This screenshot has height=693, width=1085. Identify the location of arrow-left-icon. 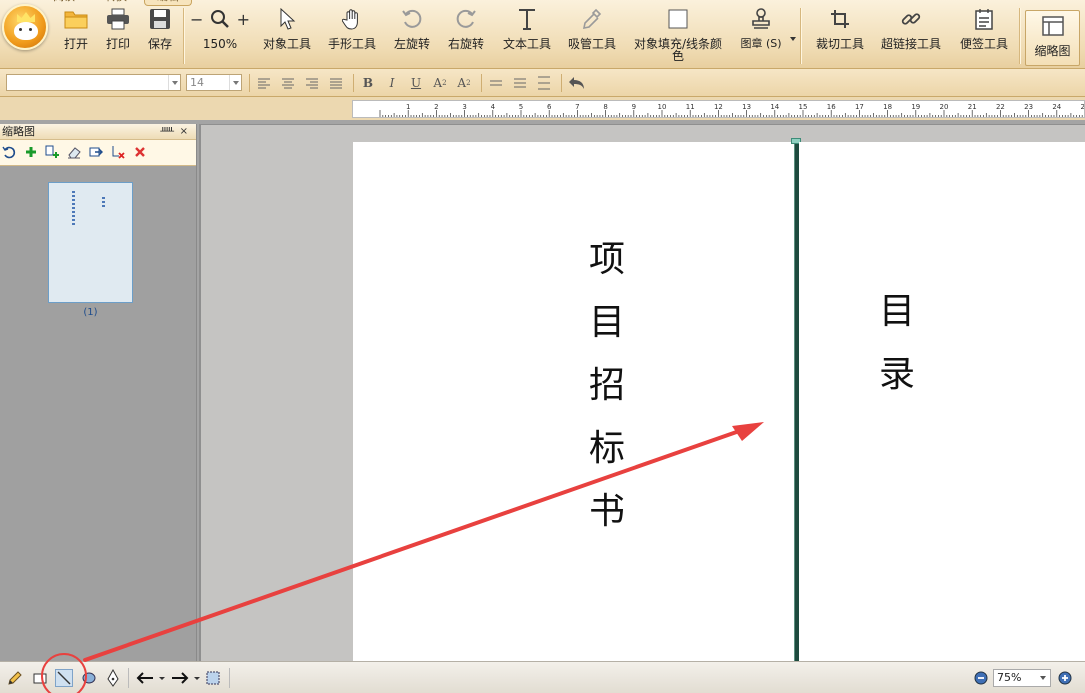
(150, 678).